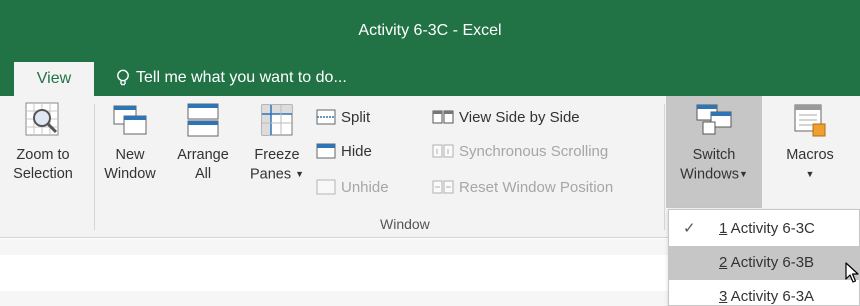 This screenshot has height=306, width=860. Describe the element at coordinates (709, 174) in the screenshot. I see `switch-windows-label-2: Windows` at that location.